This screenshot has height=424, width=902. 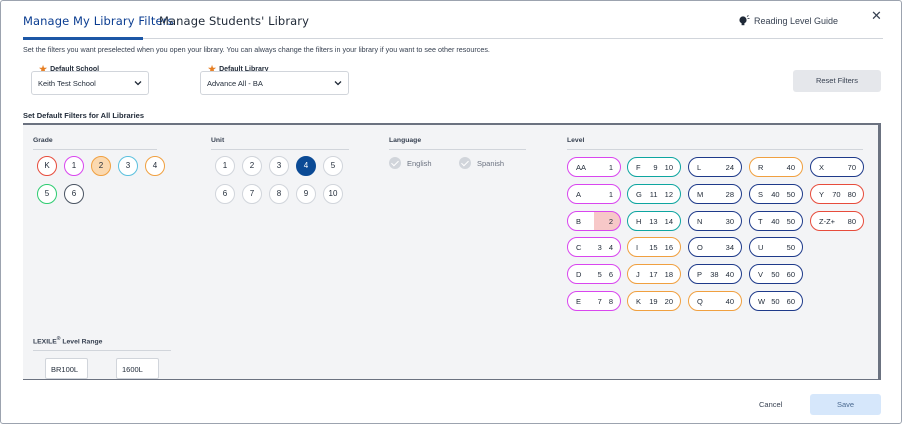 What do you see at coordinates (410, 163) in the screenshot?
I see `language-english: English` at bounding box center [410, 163].